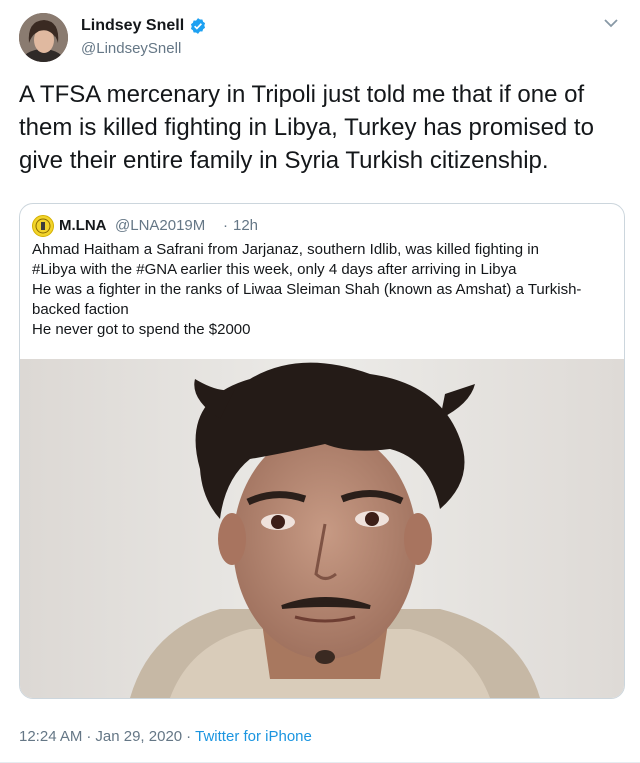 This screenshot has width=640, height=763. Describe the element at coordinates (132, 26) in the screenshot. I see `author-name-text: Lindsey Snell` at that location.